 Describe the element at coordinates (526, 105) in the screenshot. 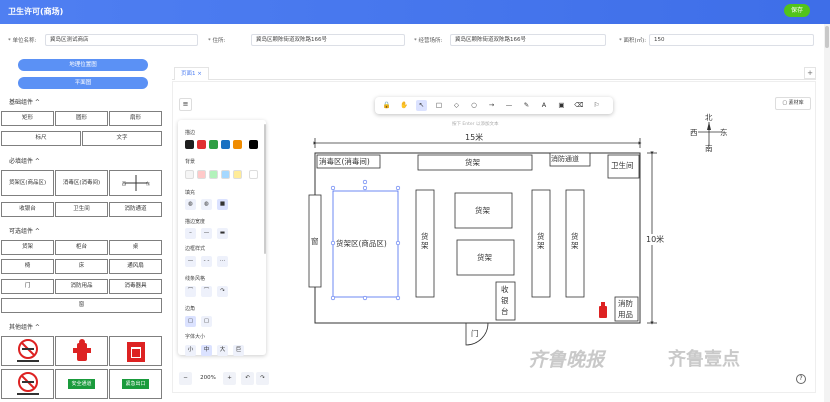

I see `pencil-icon: ✎` at that location.